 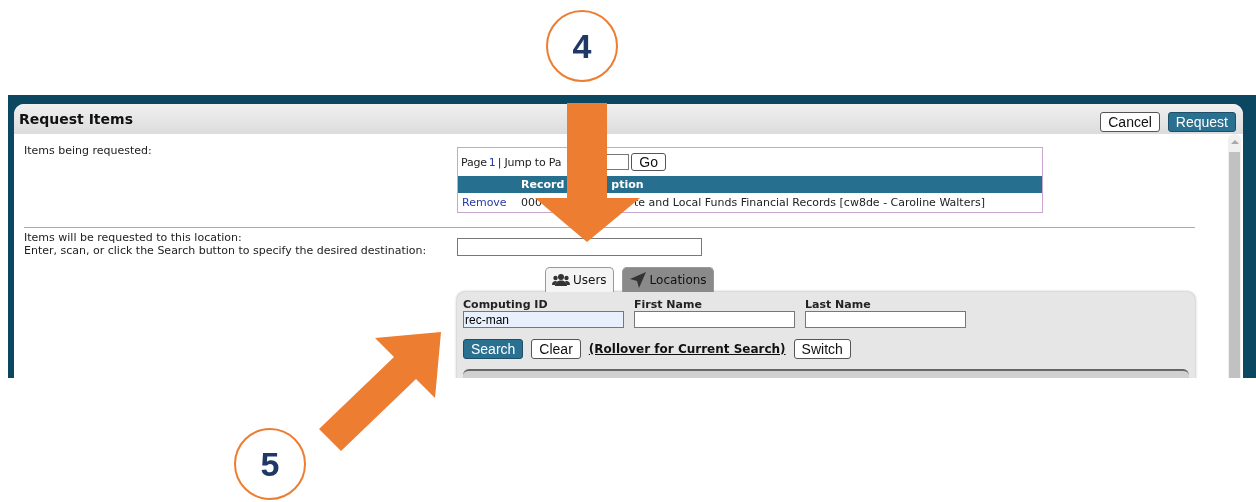 What do you see at coordinates (226, 250) in the screenshot?
I see `location-label: Enter, scan, or click the Search button to specify the desired destination:` at bounding box center [226, 250].